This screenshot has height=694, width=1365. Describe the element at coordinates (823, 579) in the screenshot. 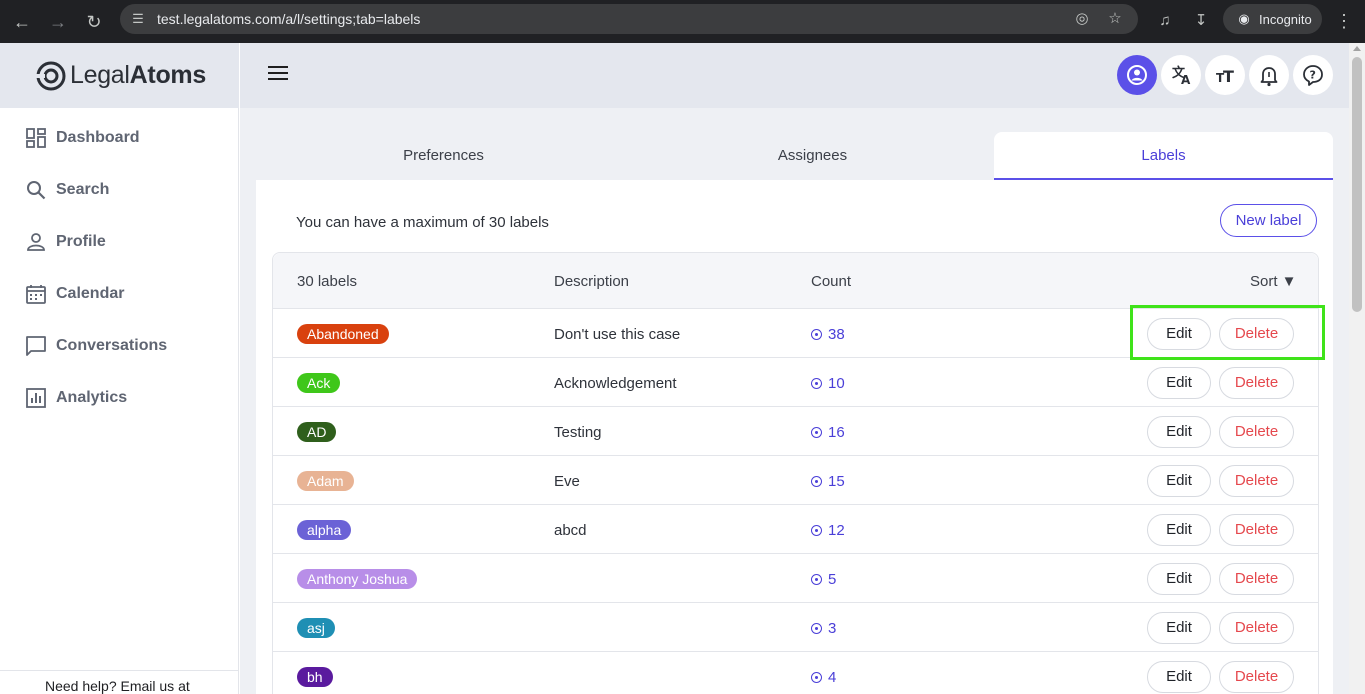

I see `label-count-link: 5` at that location.